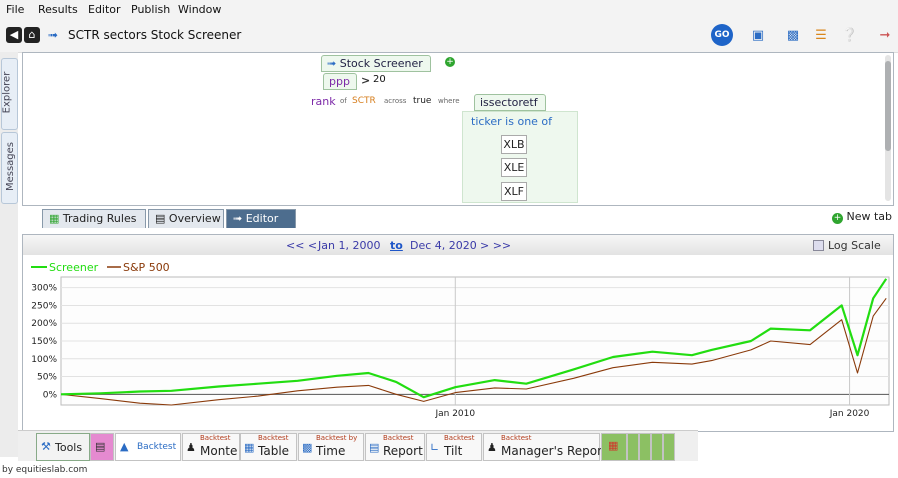 This screenshot has height=478, width=898. Describe the element at coordinates (32, 35) in the screenshot. I see `home-icon: ⌂` at that location.